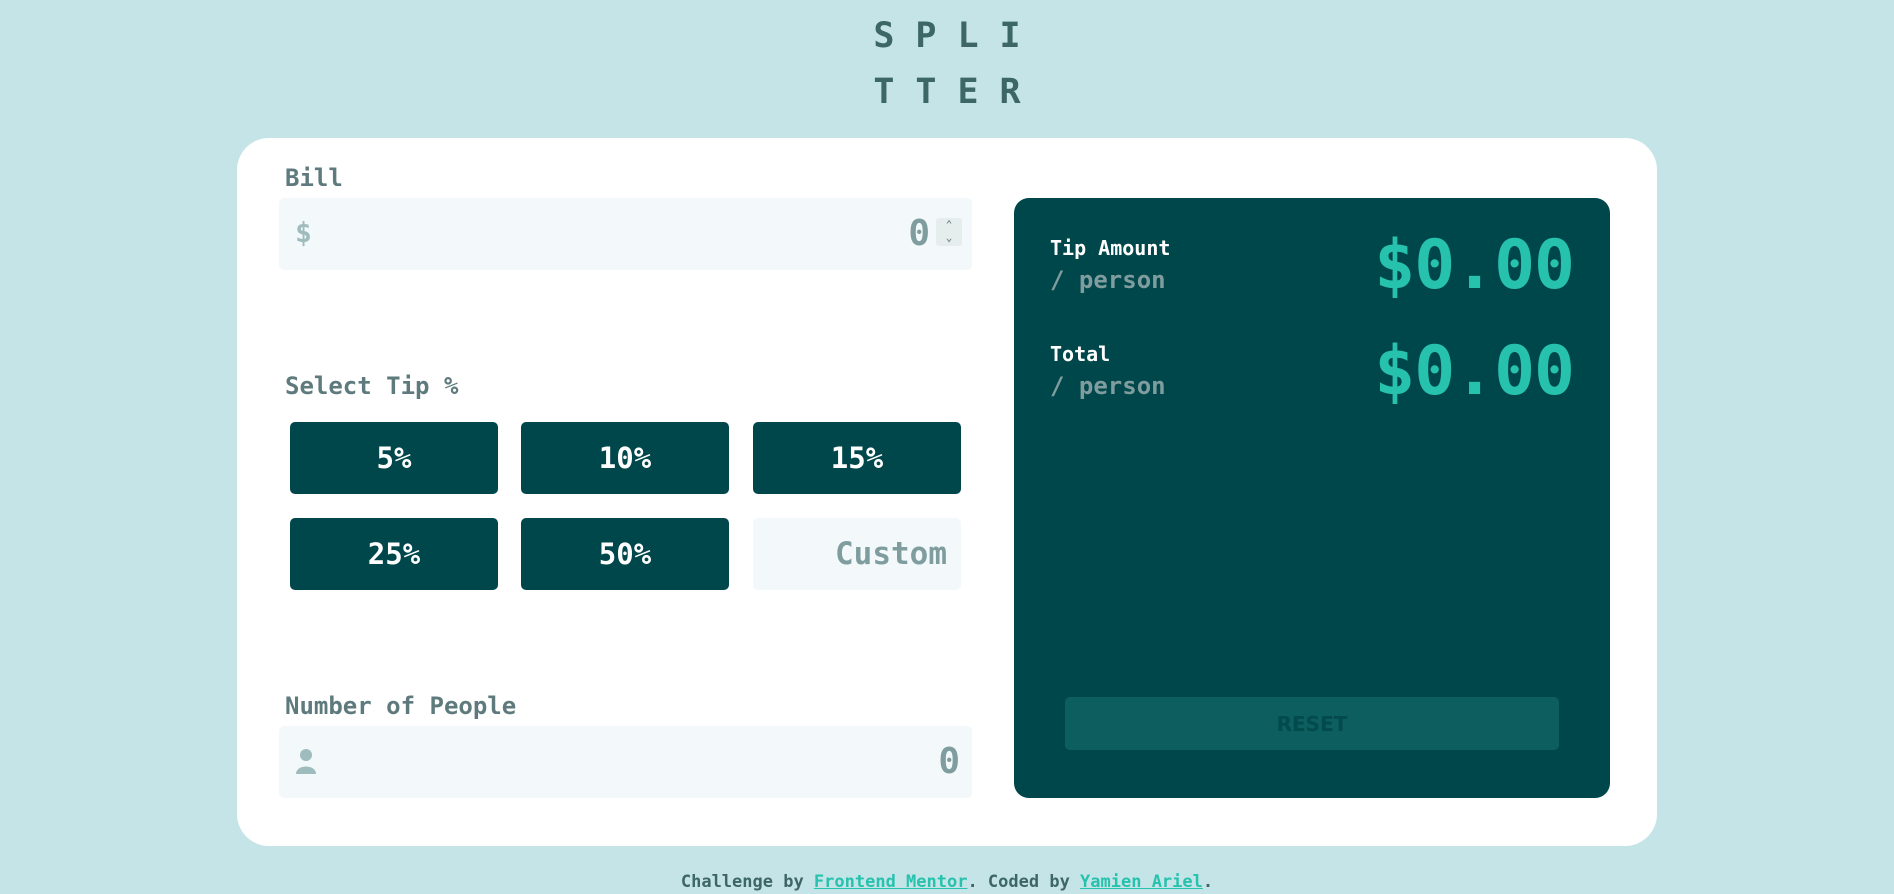 The width and height of the screenshot is (1894, 894). Describe the element at coordinates (857, 458) in the screenshot. I see `tip-button-15: 15%` at that location.